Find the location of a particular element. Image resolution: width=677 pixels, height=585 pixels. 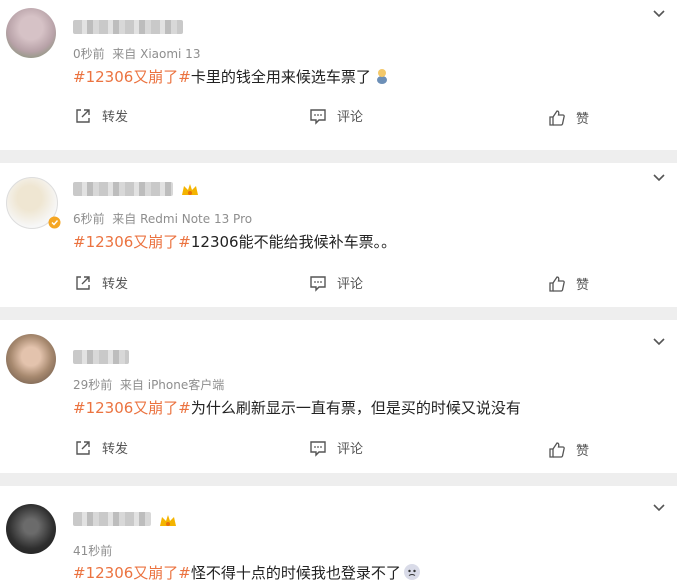

post-content: #12306又崩了#12306能不能给我候补车票。。 is located at coordinates (234, 241).